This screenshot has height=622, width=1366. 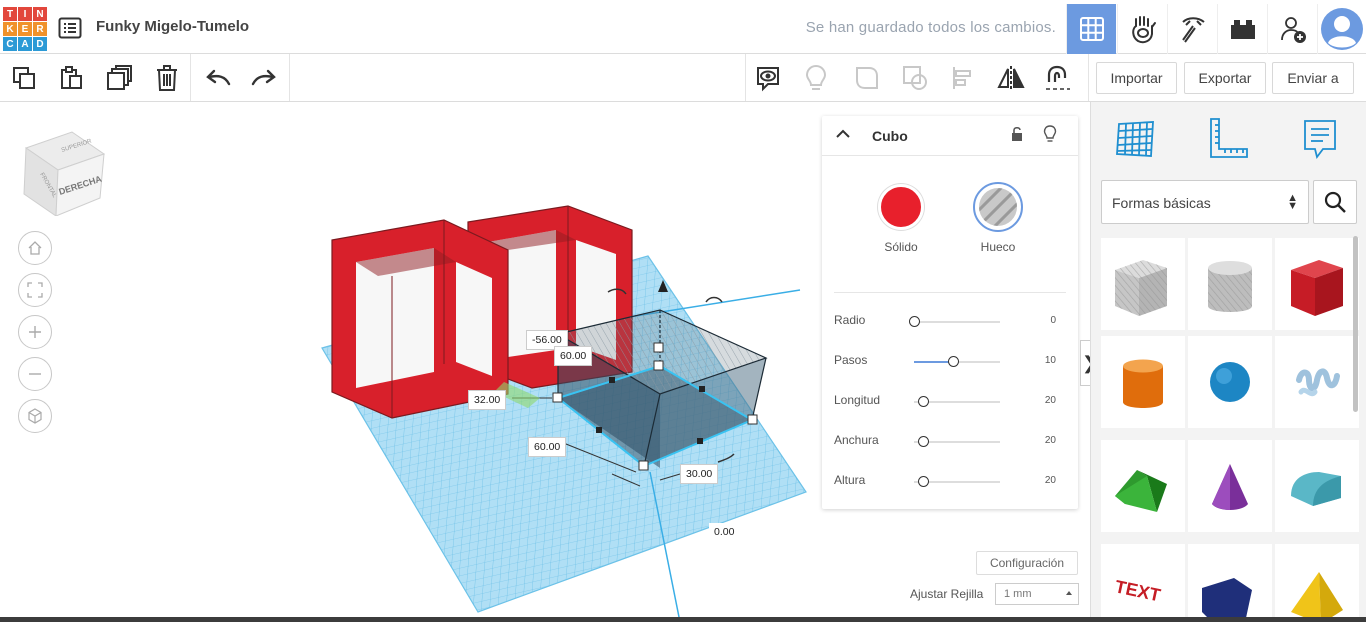 What do you see at coordinates (1292, 202) in the screenshot?
I see `updown-chevron-icon: ▲ ▼` at bounding box center [1292, 202].